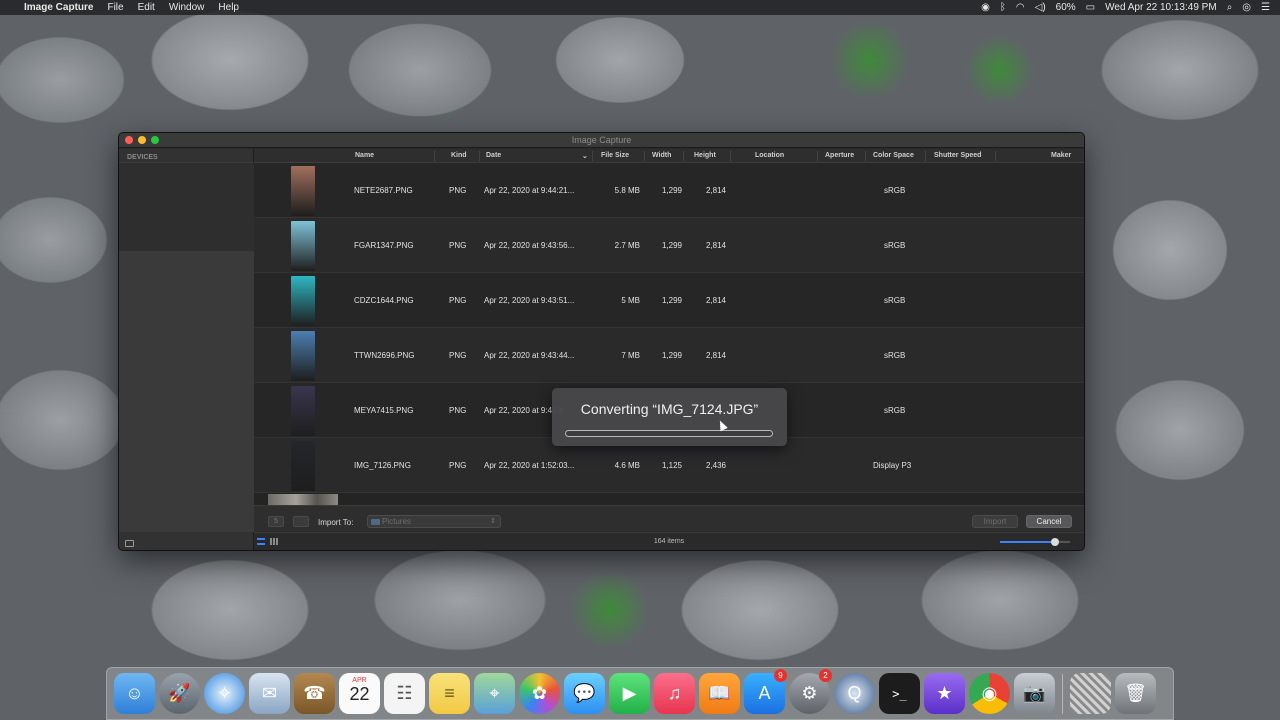  Describe the element at coordinates (765, 691) in the screenshot. I see `app-store-icon: A 9` at that location.